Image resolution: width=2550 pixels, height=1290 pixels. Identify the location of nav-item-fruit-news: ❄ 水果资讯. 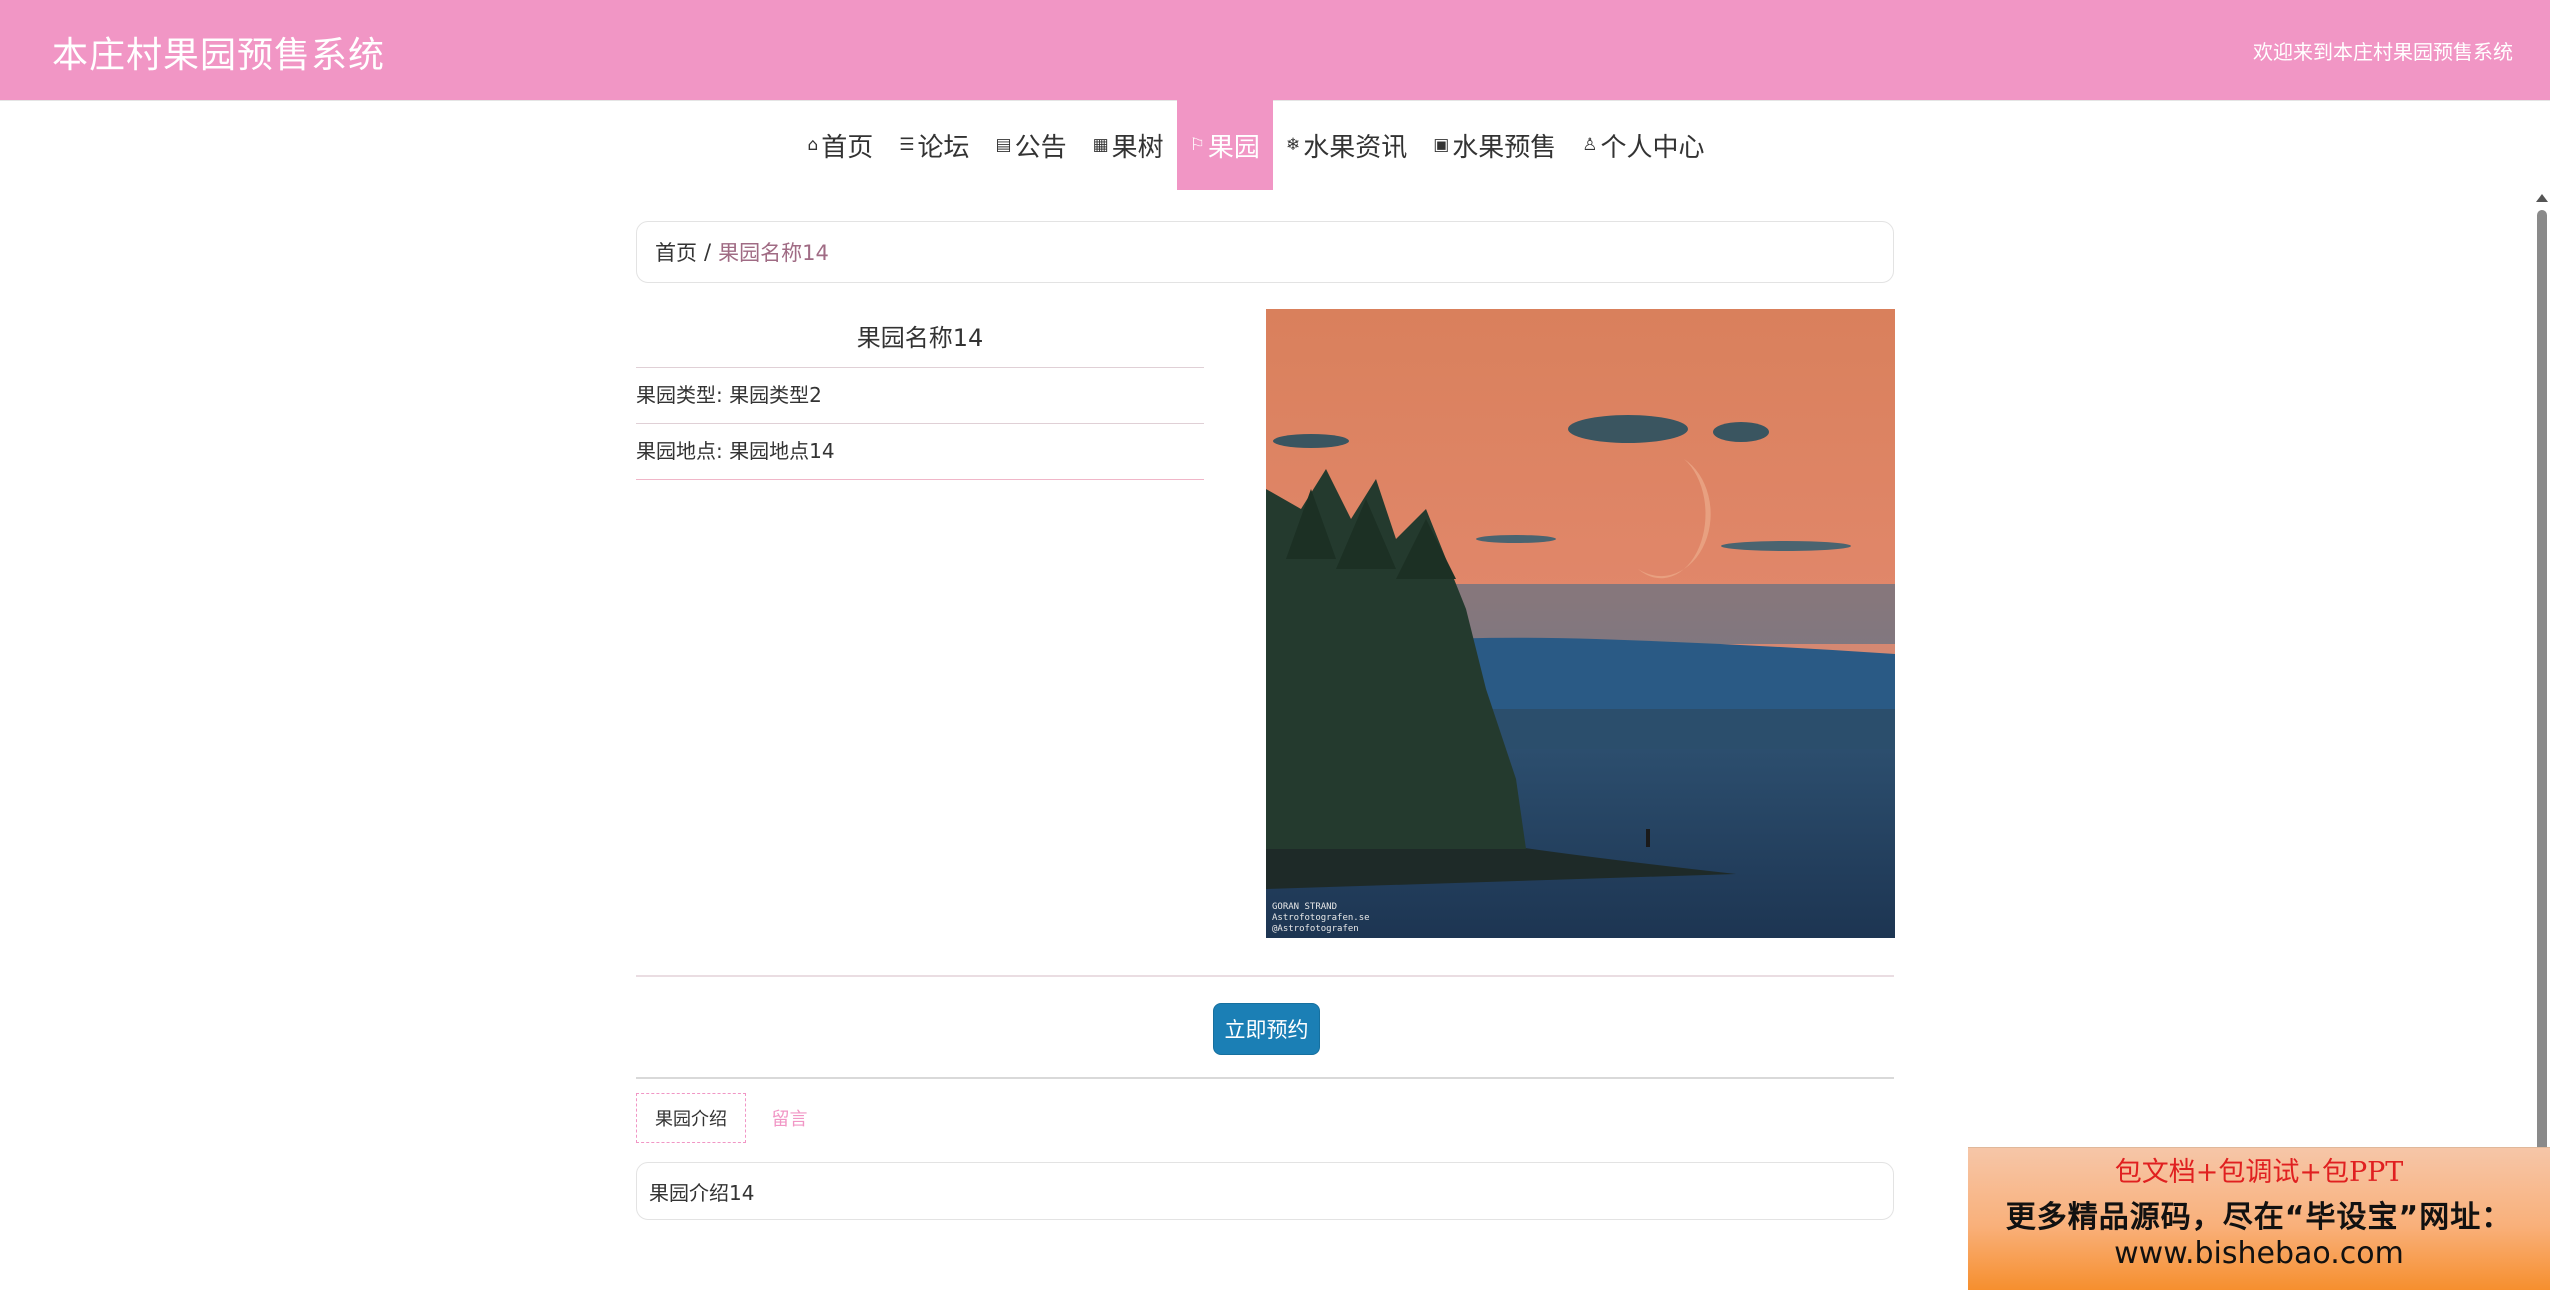
(1346, 145).